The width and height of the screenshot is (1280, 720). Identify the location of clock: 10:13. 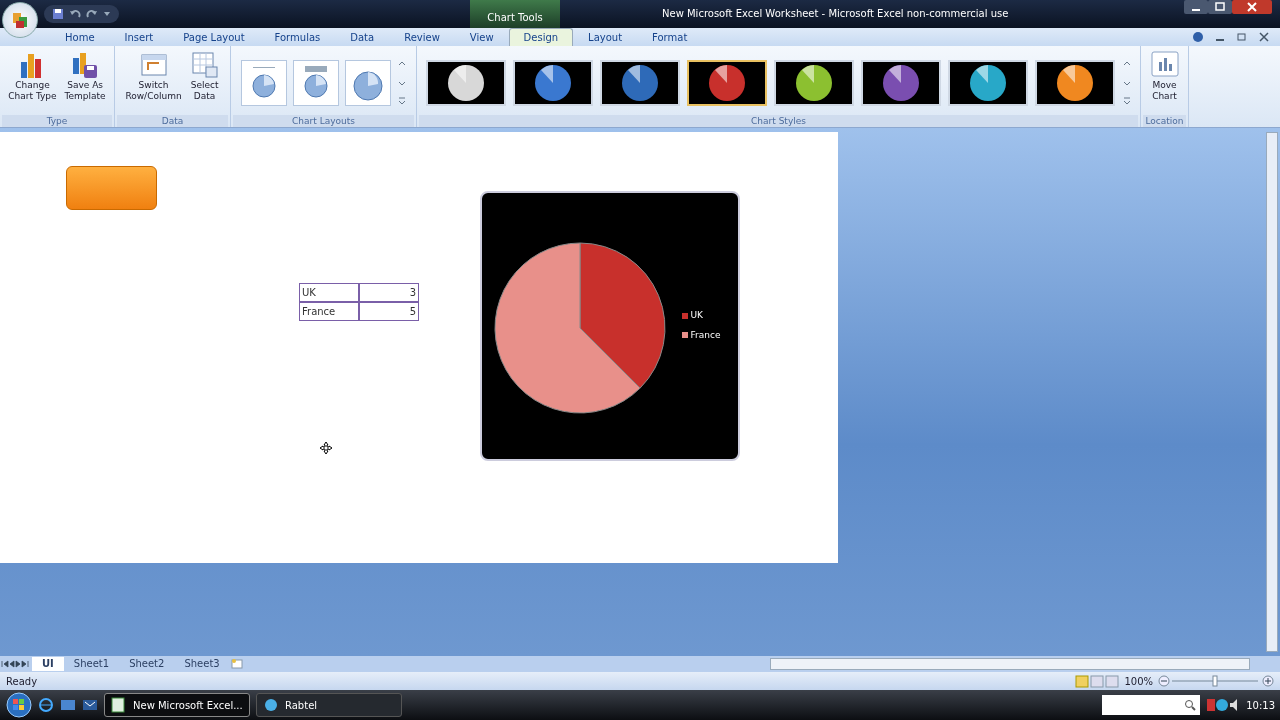
(1261, 705).